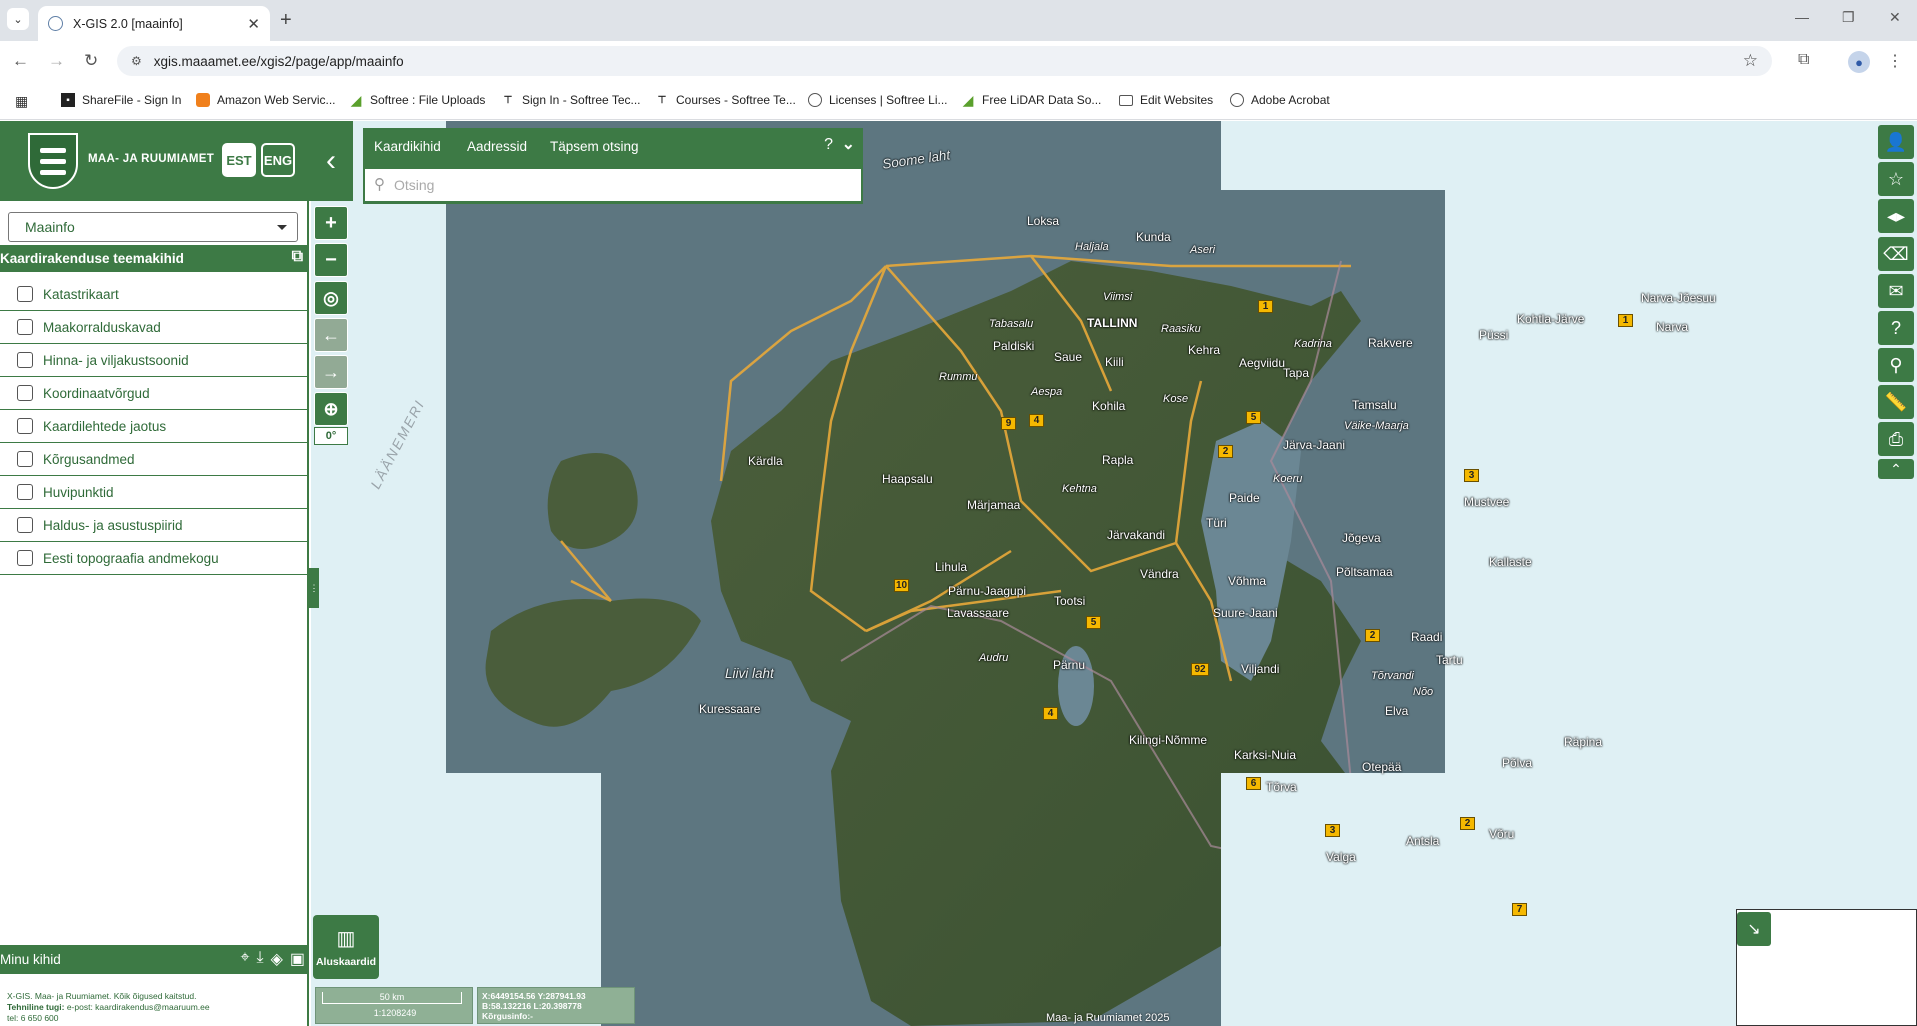 Image resolution: width=1917 pixels, height=1026 pixels. Describe the element at coordinates (407, 146) in the screenshot. I see `tab-map-layers: Kaardikihid` at that location.